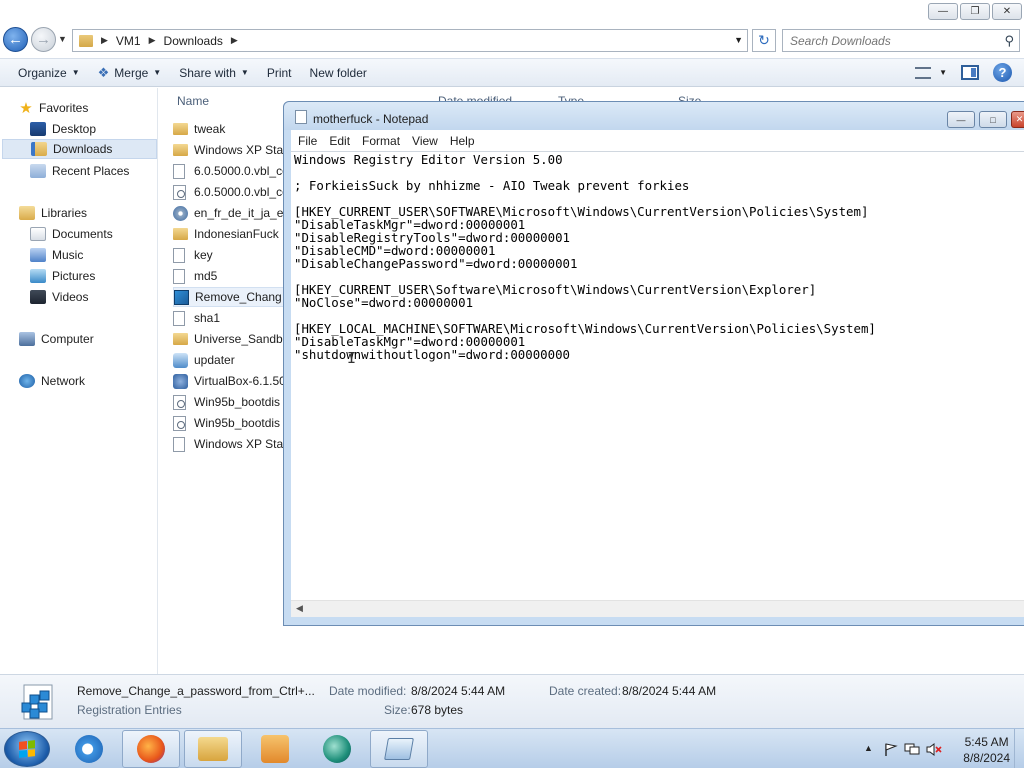 This screenshot has width=1024, height=768. I want to click on organize-button: Organize ▼, so click(49, 73).